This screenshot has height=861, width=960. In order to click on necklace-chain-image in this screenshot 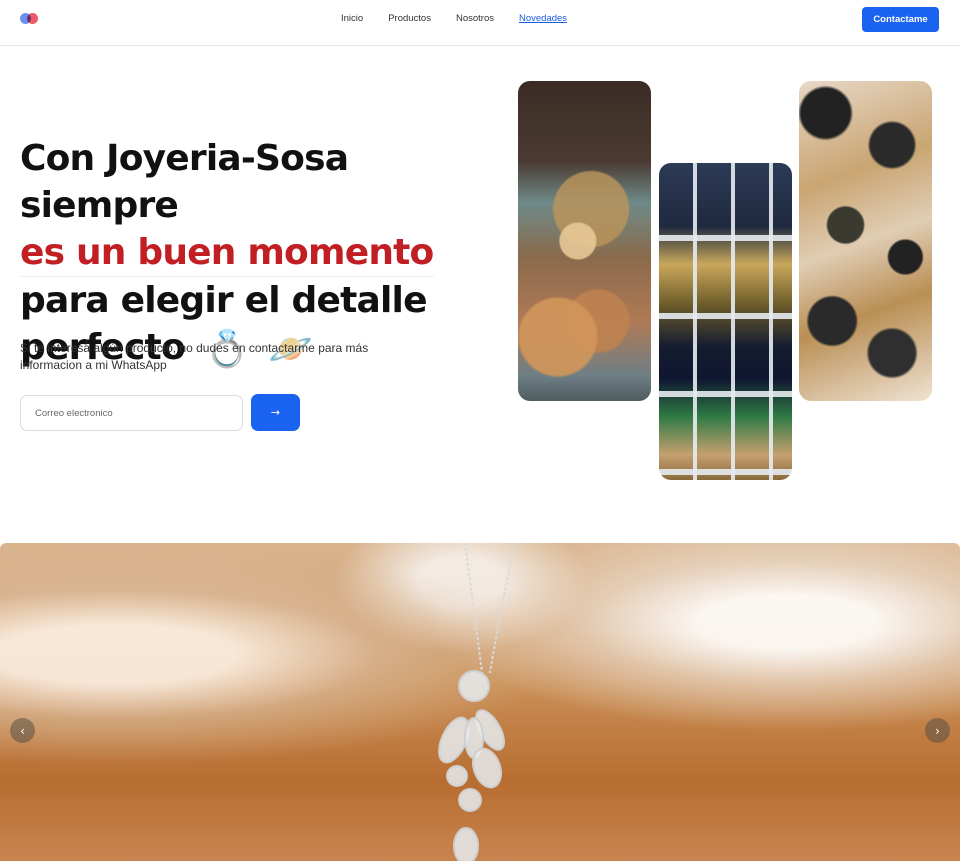, I will do `click(489, 608)`.